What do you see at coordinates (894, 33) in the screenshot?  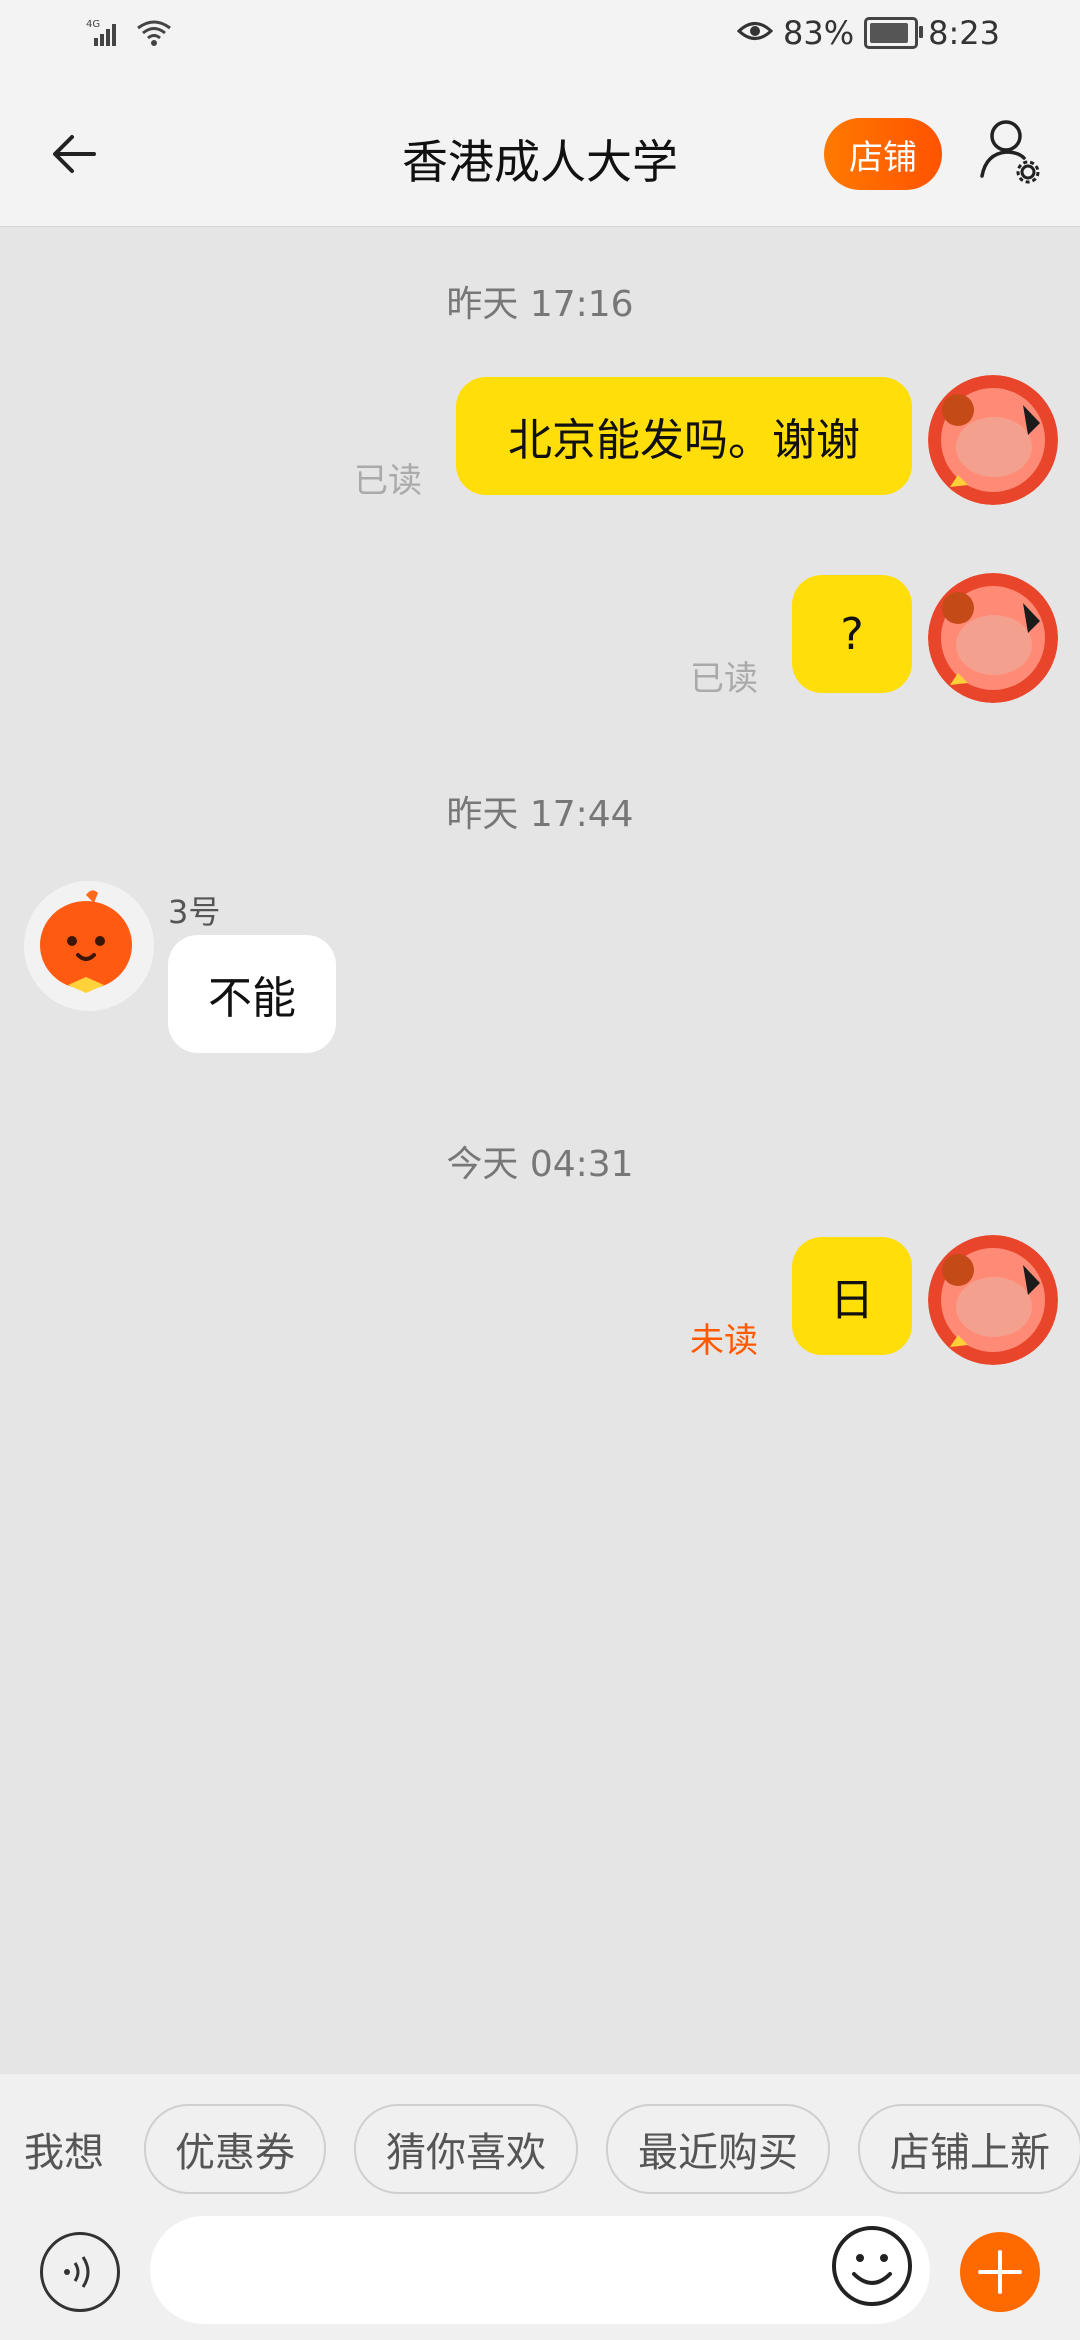 I see `battery-icon` at bounding box center [894, 33].